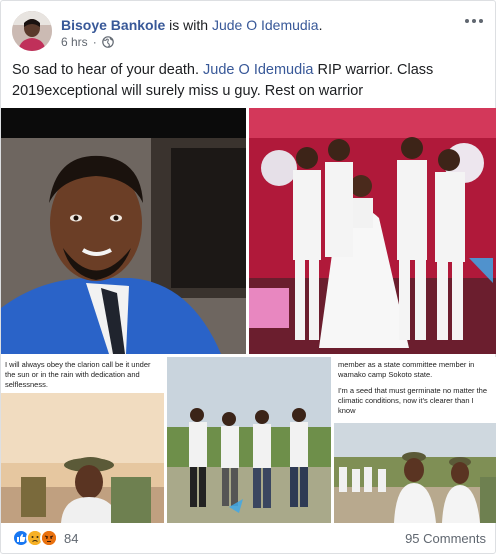  Describe the element at coordinates (74, 42) in the screenshot. I see `post-time: 6 hrs` at that location.